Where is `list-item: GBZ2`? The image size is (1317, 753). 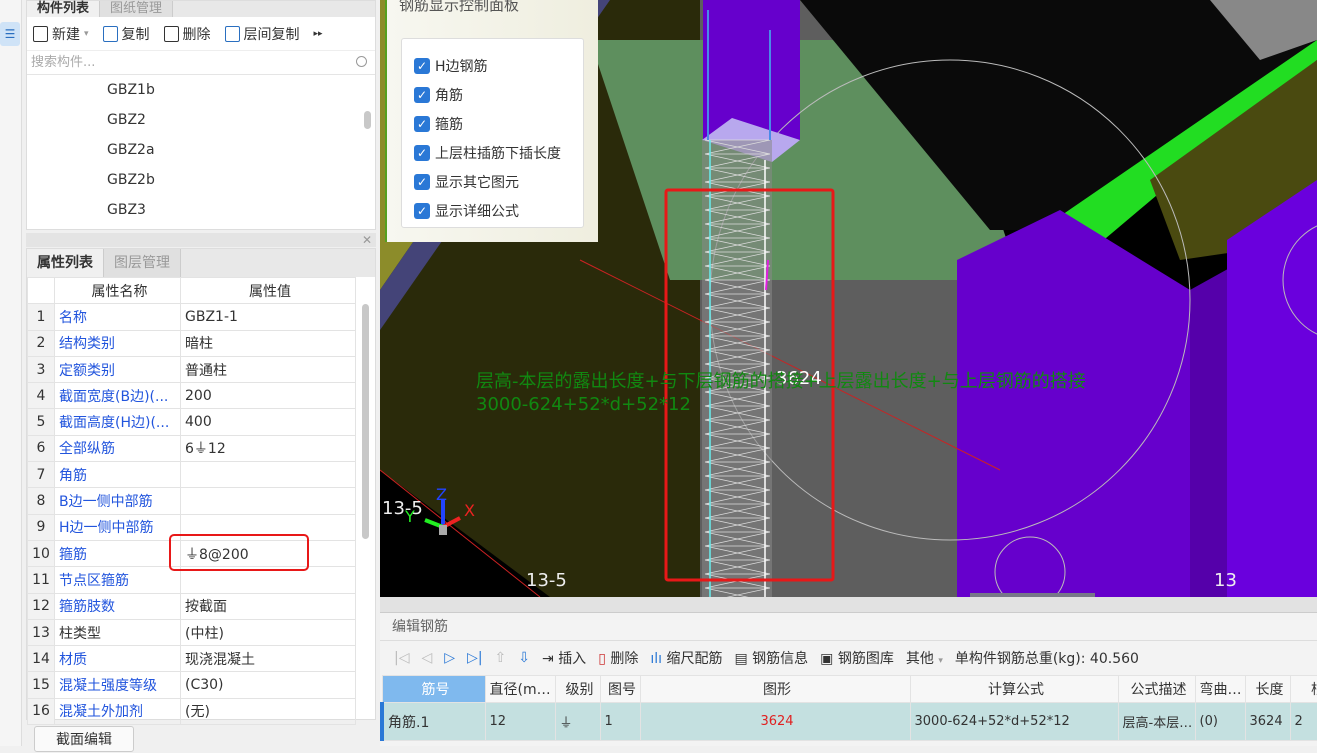 list-item: GBZ2 is located at coordinates (201, 120).